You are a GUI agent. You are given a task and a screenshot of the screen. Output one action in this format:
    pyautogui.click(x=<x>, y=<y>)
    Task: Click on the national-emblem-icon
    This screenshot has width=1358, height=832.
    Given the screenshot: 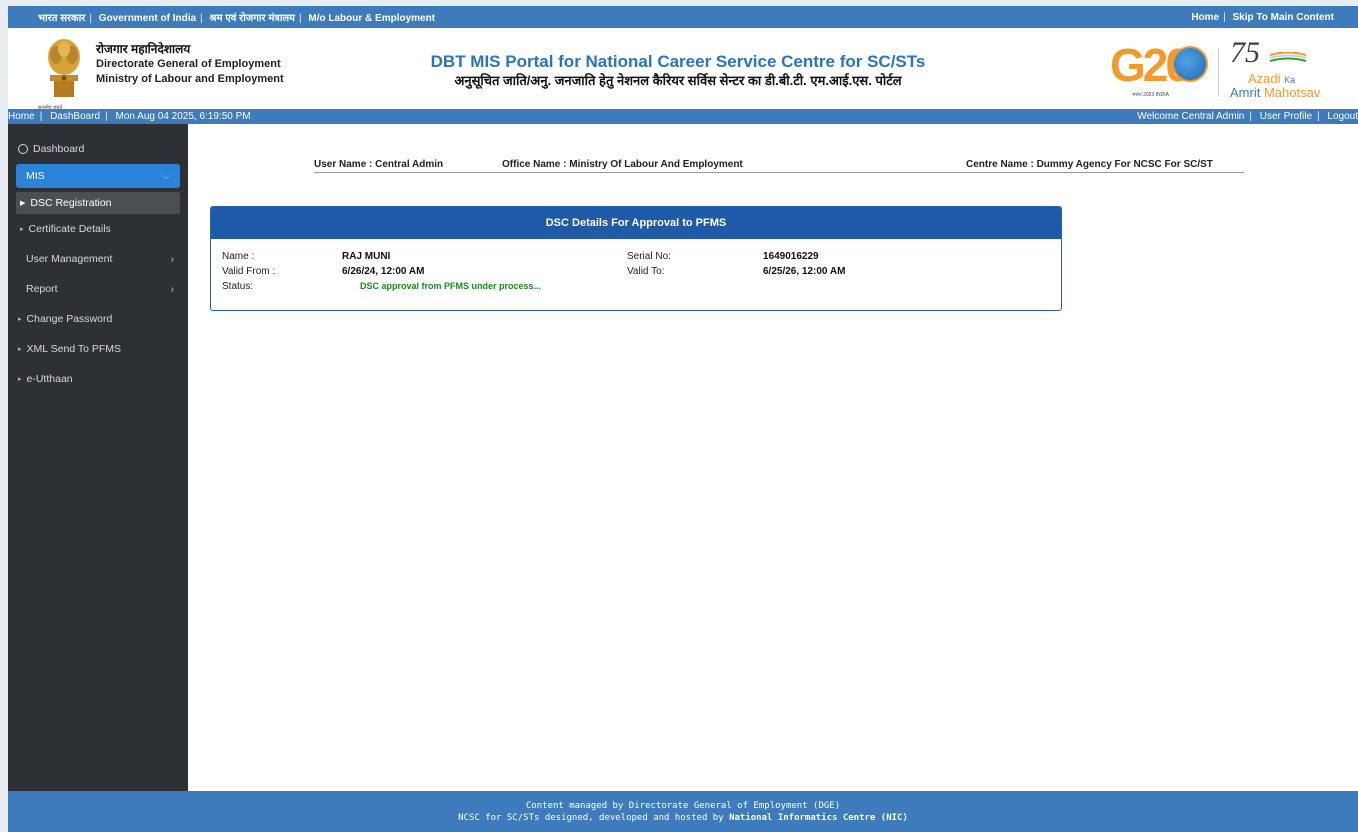 What is the action you would take?
    pyautogui.click(x=64, y=68)
    